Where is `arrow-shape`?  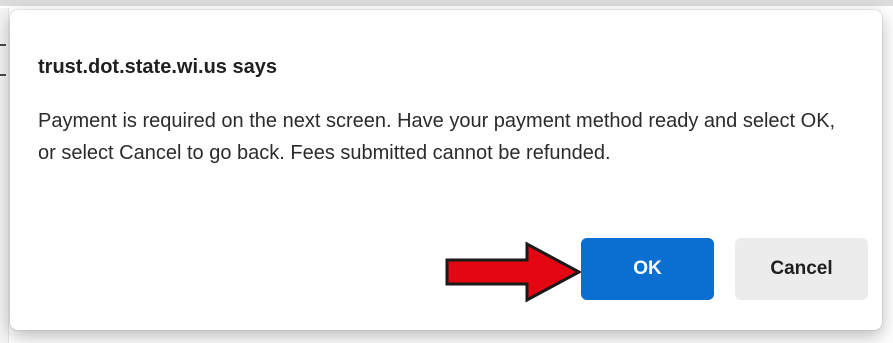
arrow-shape is located at coordinates (514, 272).